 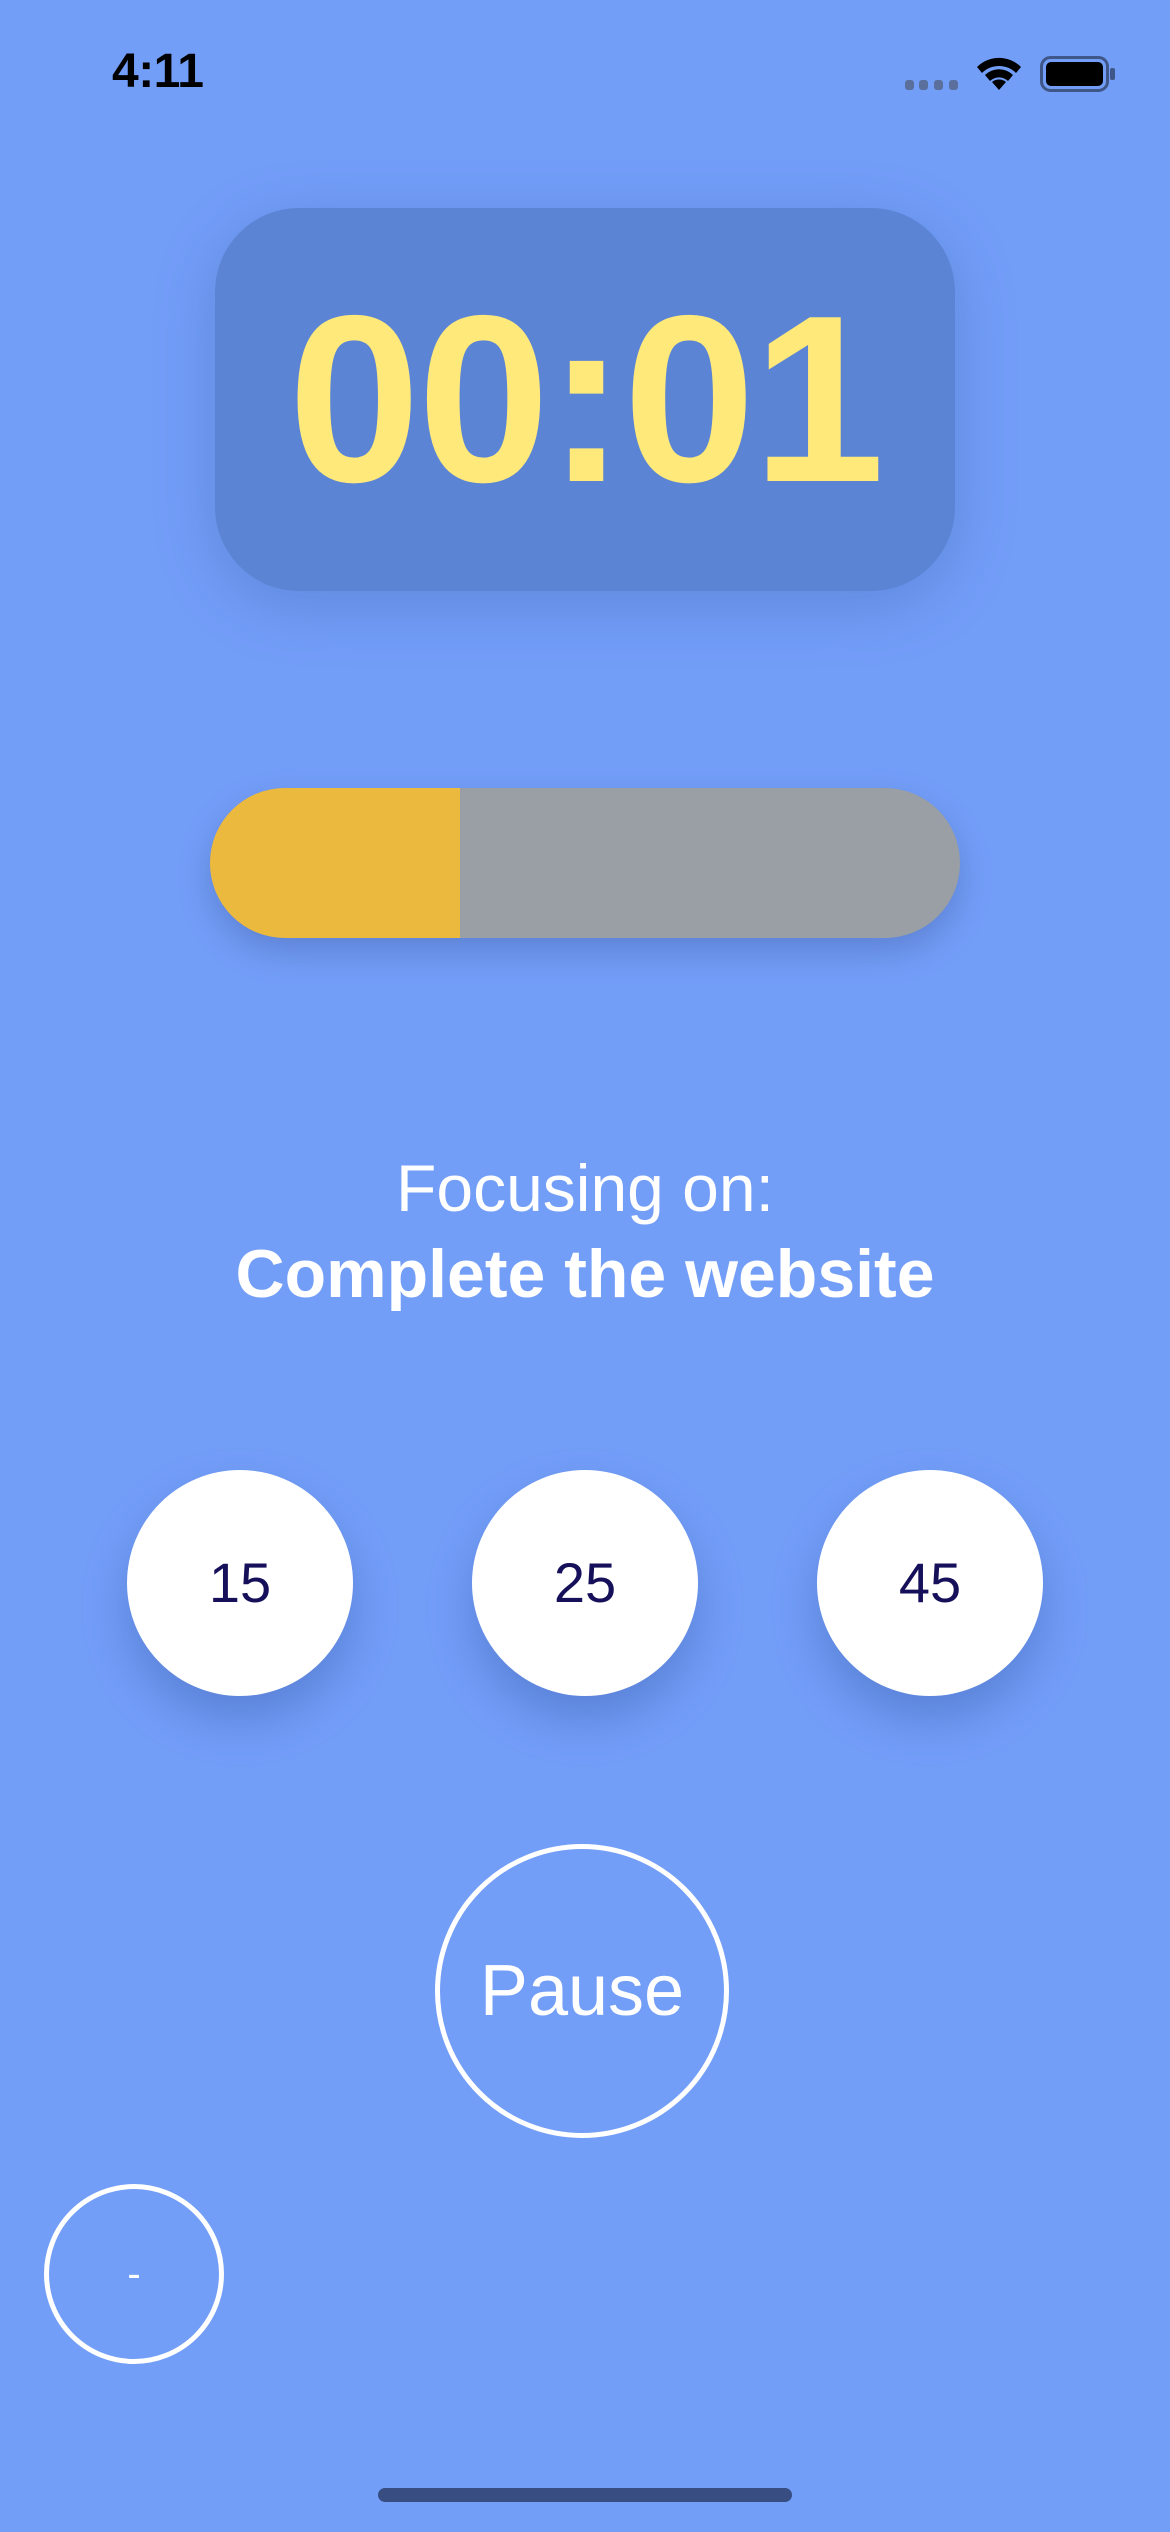 I want to click on cellular-icon, so click(x=931, y=85).